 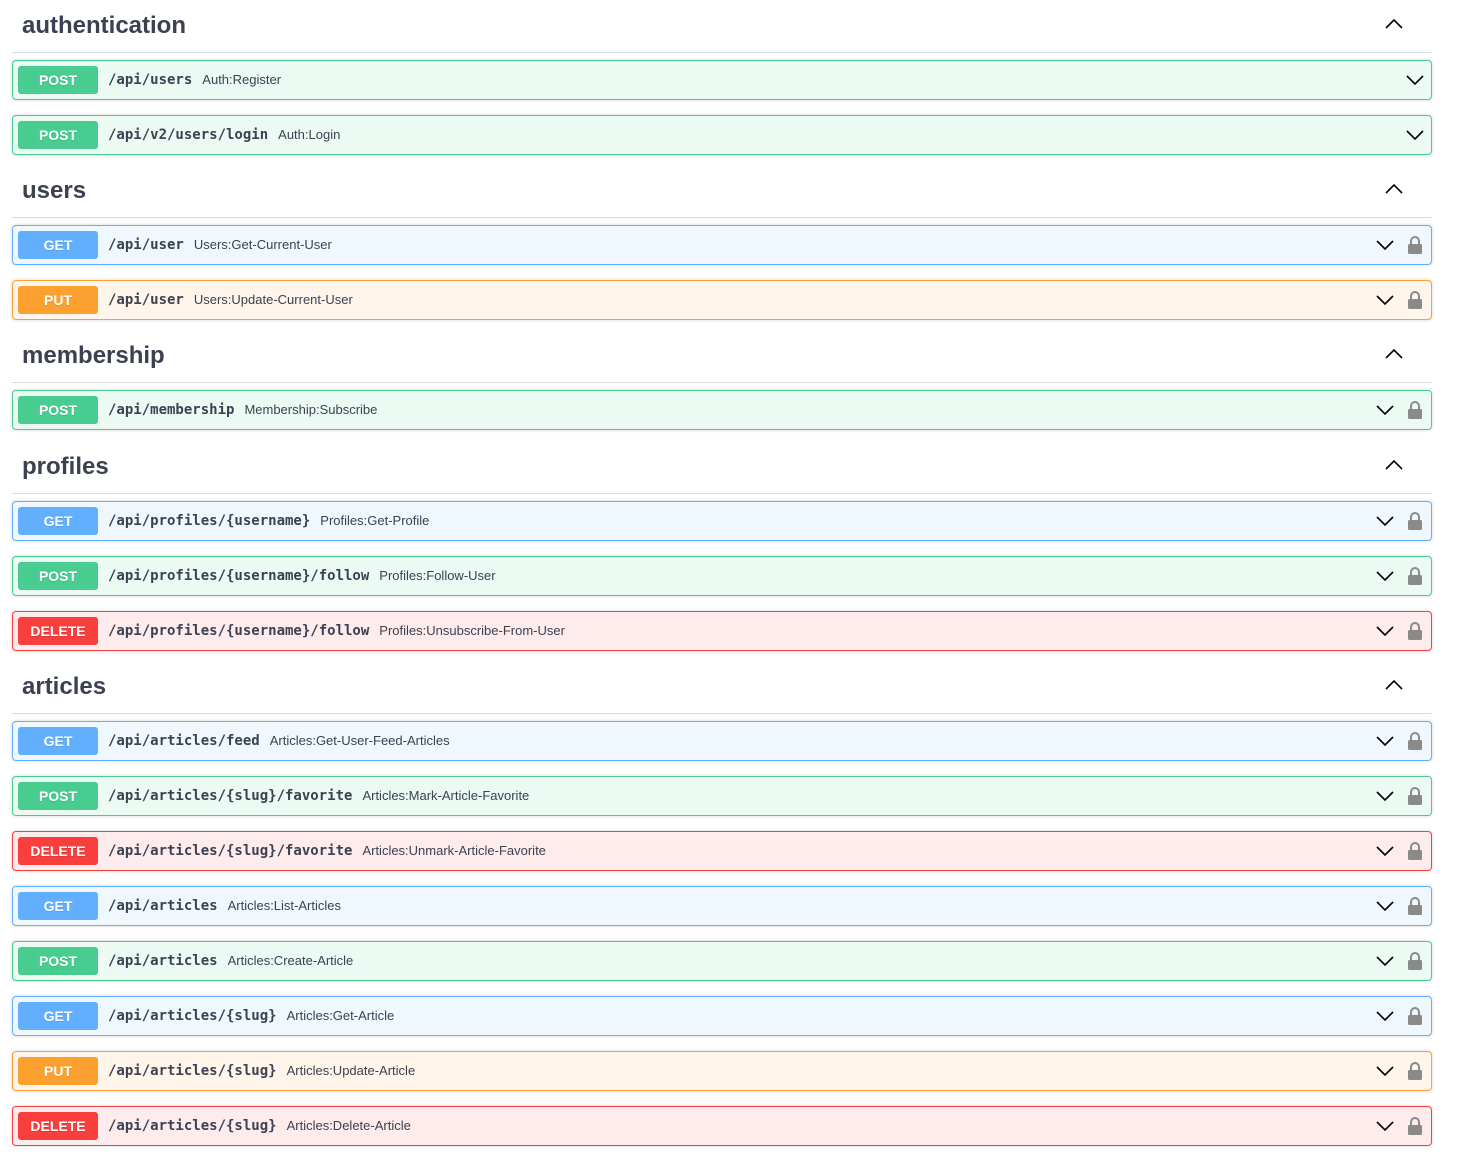 What do you see at coordinates (184, 741) in the screenshot?
I see `operation-path: /api/articles/feed` at bounding box center [184, 741].